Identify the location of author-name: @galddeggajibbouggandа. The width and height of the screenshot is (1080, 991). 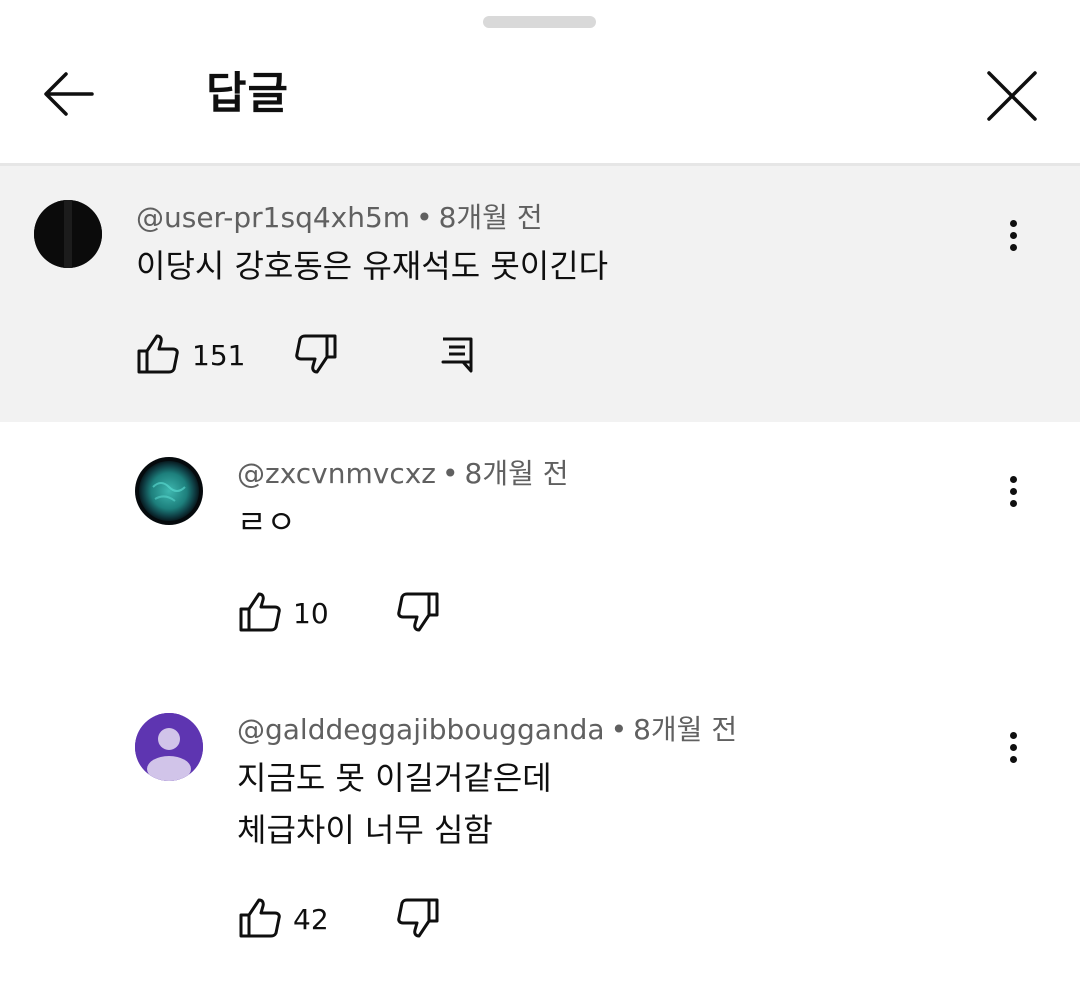
(421, 729).